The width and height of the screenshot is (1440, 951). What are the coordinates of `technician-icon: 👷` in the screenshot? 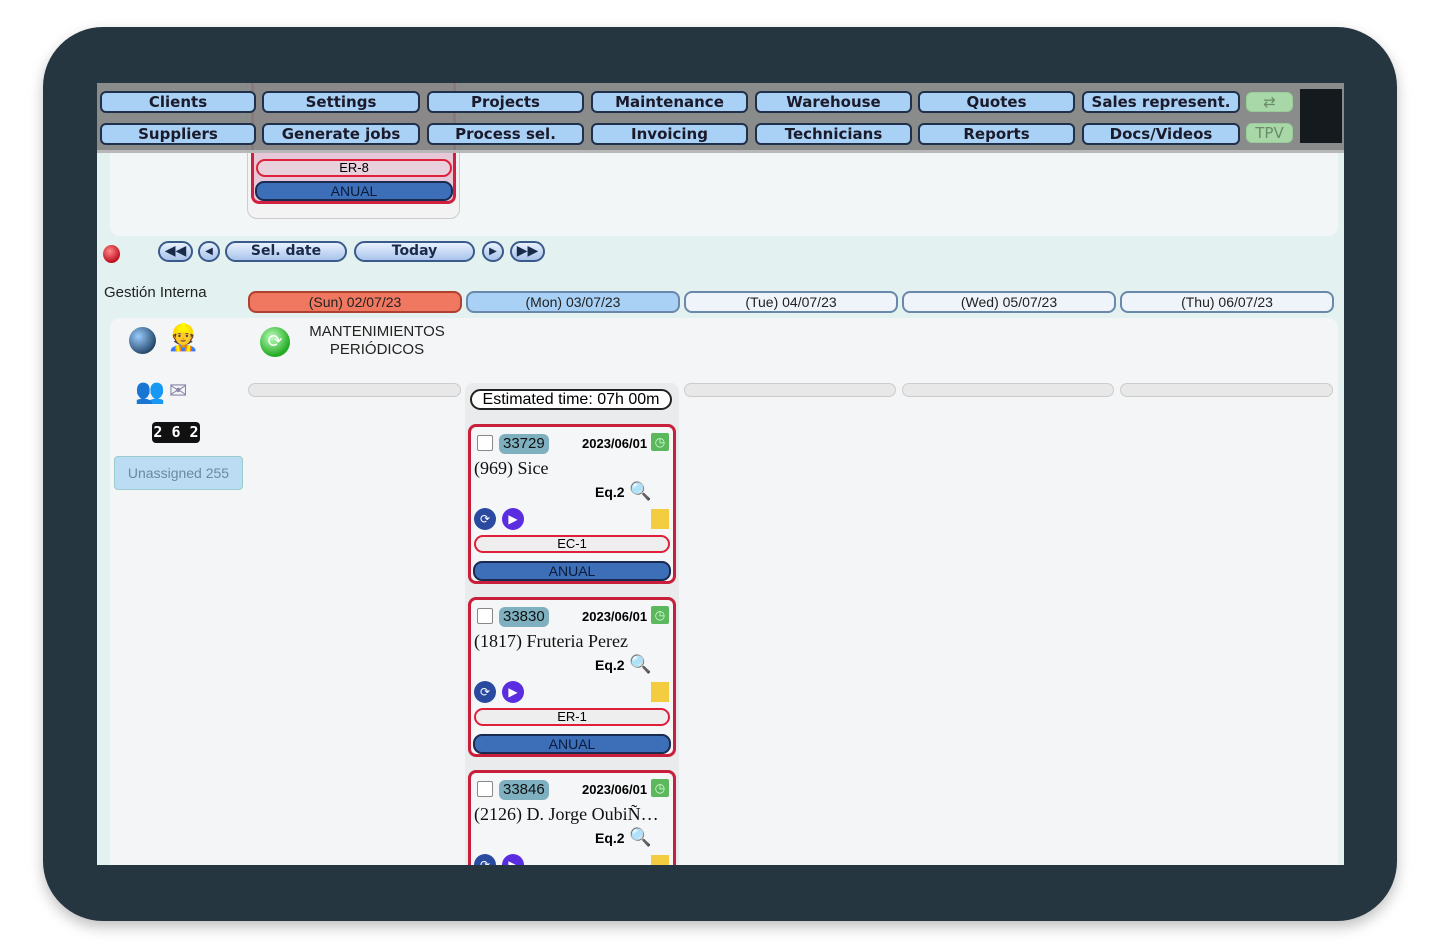 It's located at (183, 338).